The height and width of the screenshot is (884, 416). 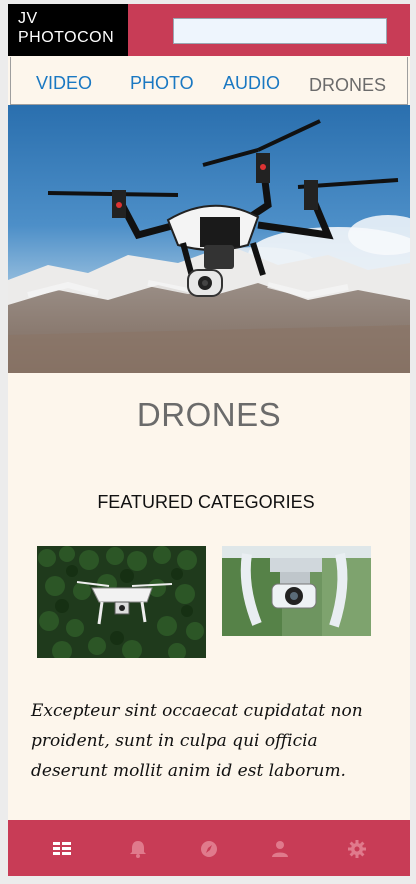 What do you see at coordinates (28, 18) in the screenshot?
I see `logo-line-1: JV` at bounding box center [28, 18].